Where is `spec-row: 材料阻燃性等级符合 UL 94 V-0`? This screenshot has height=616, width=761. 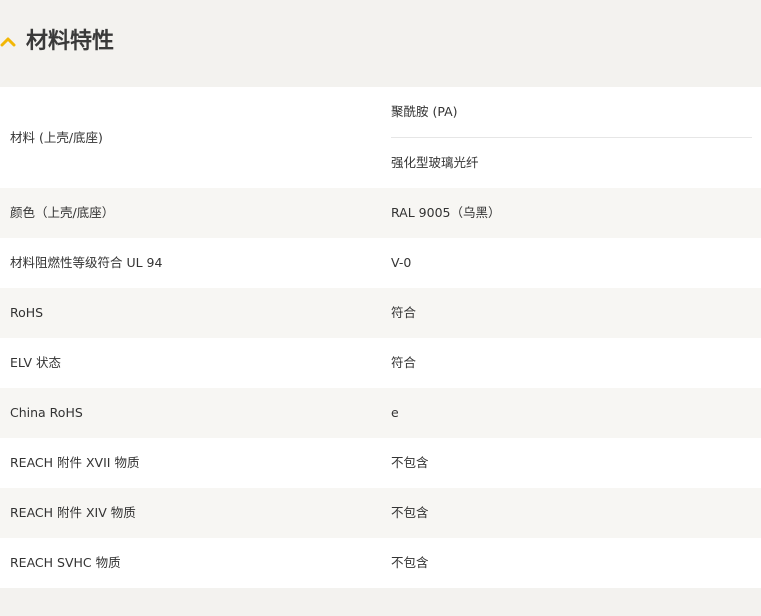 spec-row: 材料阻燃性等级符合 UL 94 V-0 is located at coordinates (380, 263).